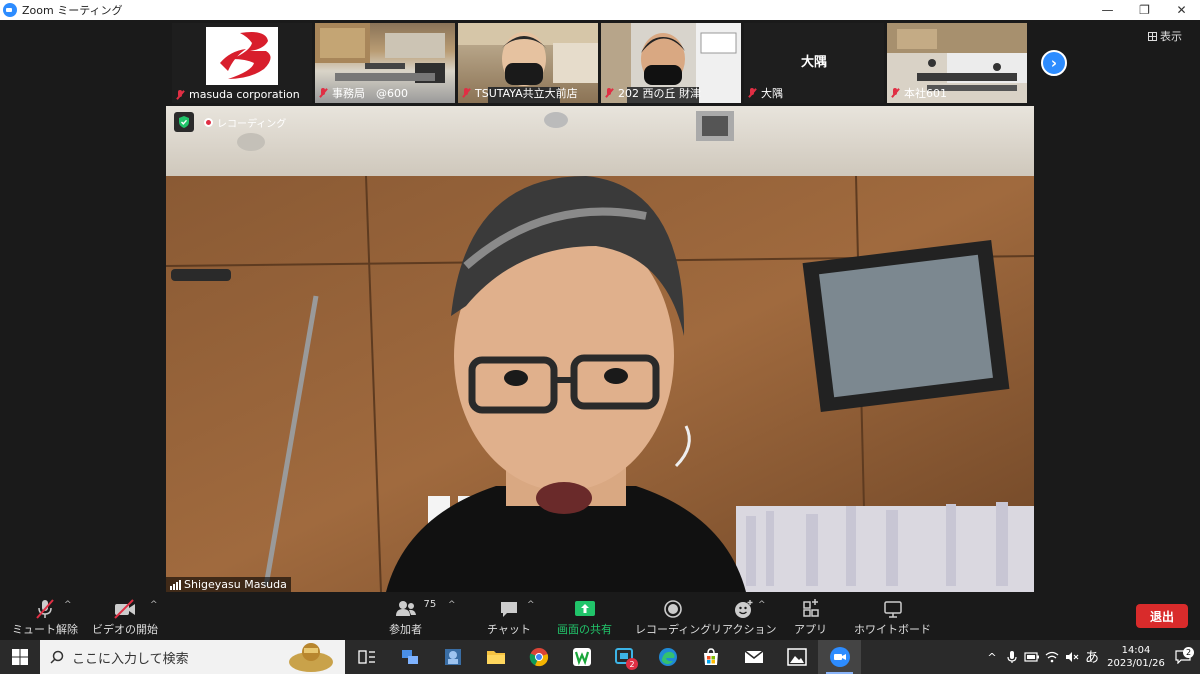 This screenshot has height=674, width=1200. What do you see at coordinates (208, 122) in the screenshot?
I see `recording-dot-icon` at bounding box center [208, 122].